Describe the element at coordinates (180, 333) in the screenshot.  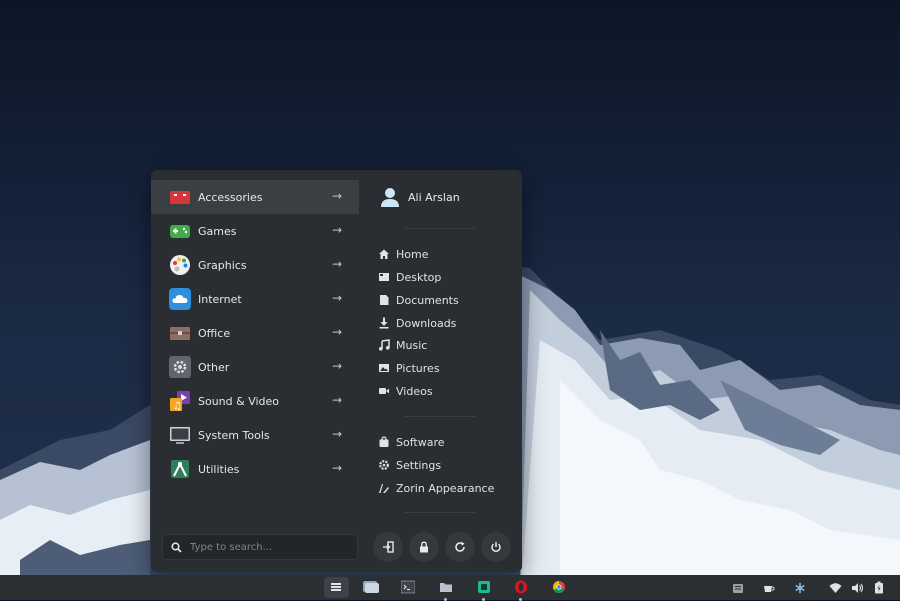
I see `office-briefcase-icon` at that location.